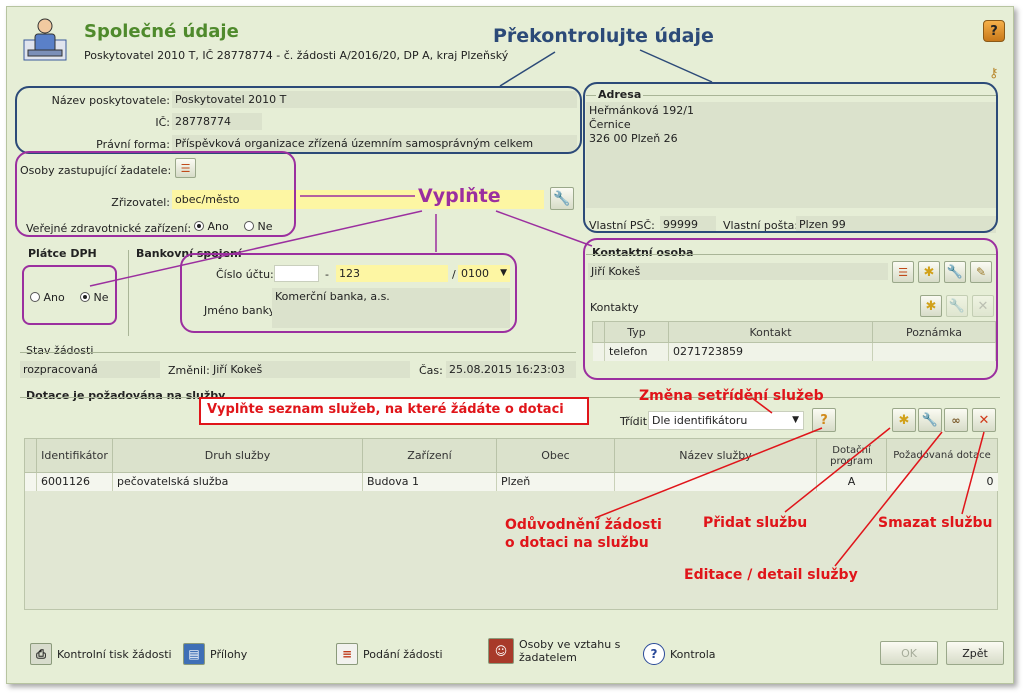 This screenshot has width=1026, height=698. What do you see at coordinates (934, 351) in the screenshot?
I see `contact-note-cell` at bounding box center [934, 351].